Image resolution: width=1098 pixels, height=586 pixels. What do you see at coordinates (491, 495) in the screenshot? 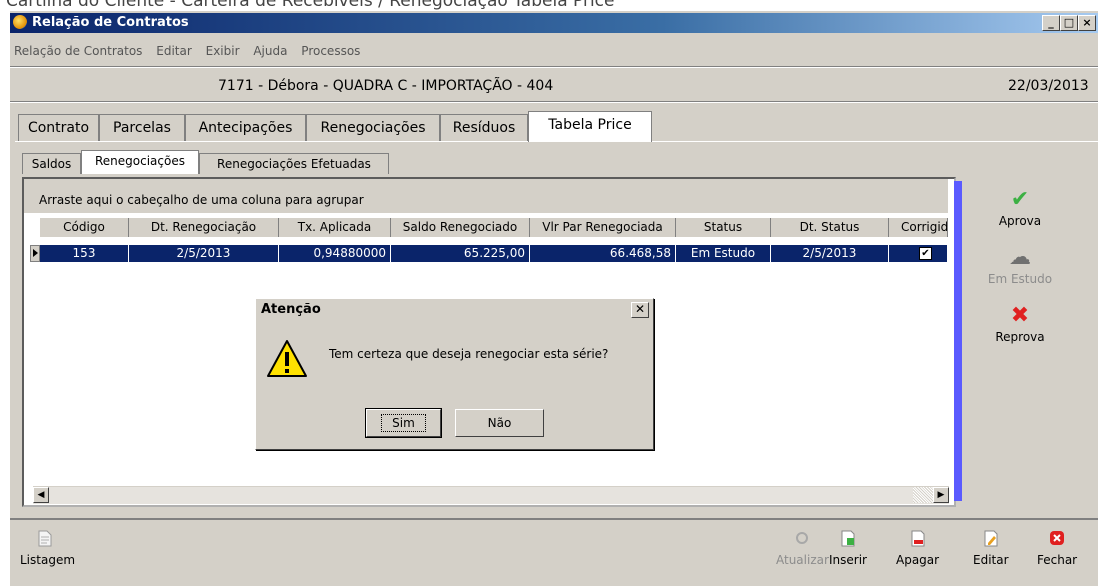
I see `horizontal-scrollbar: ◀ ▶` at bounding box center [491, 495].